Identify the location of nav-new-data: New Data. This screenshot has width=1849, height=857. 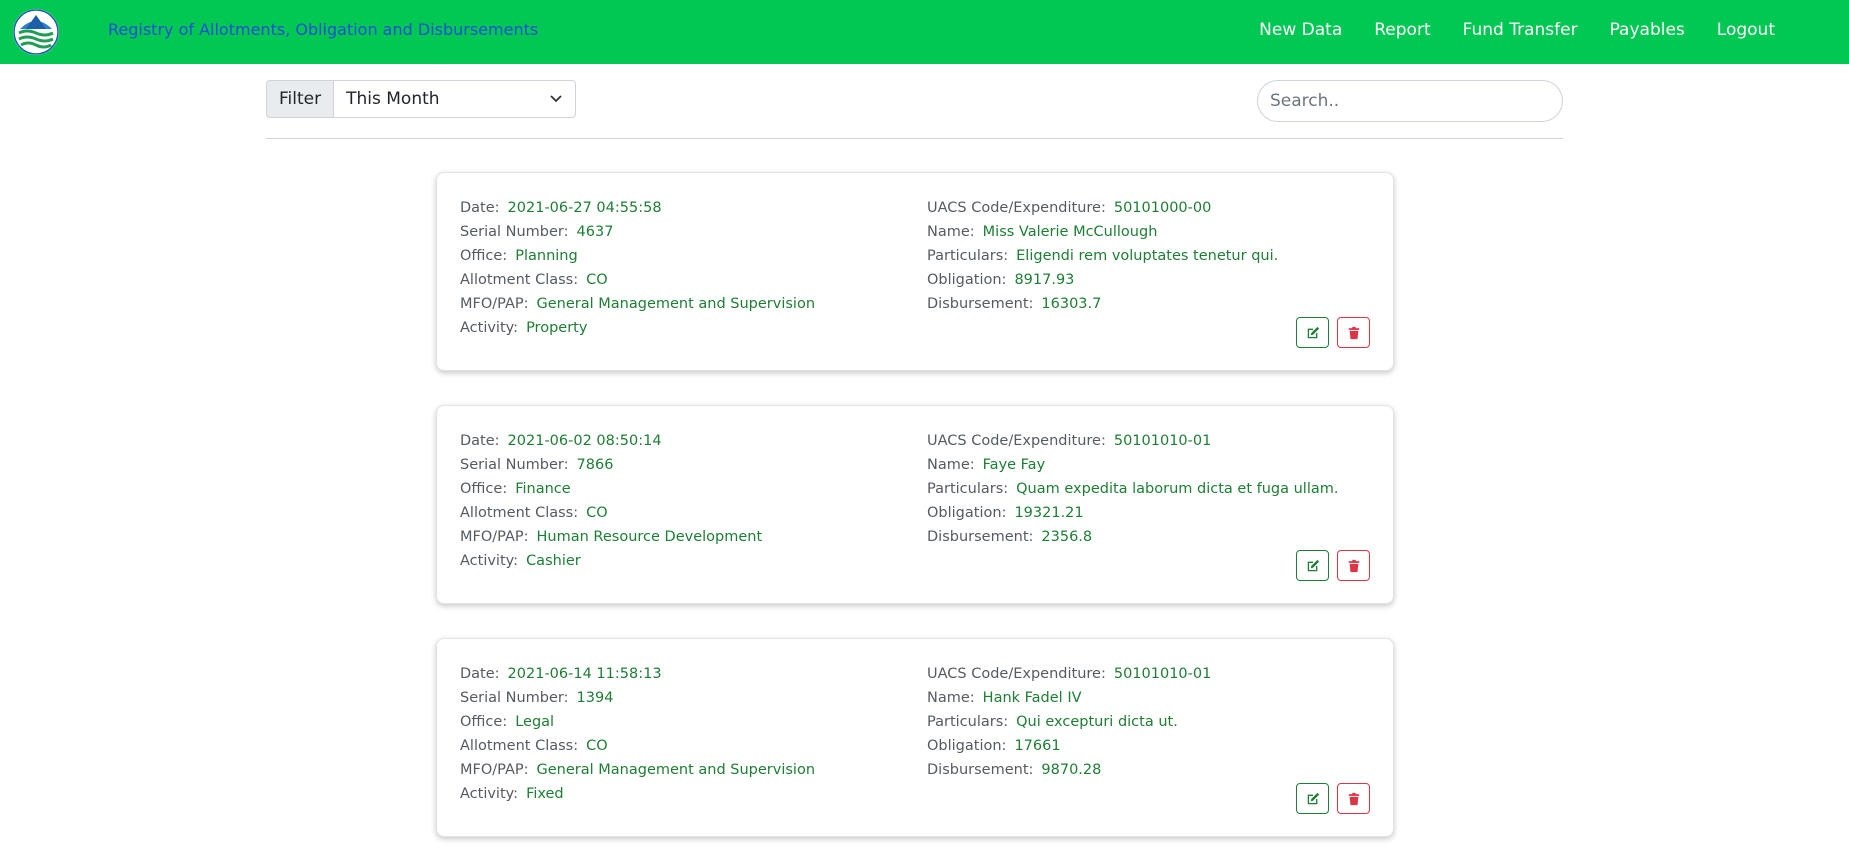
(1300, 30).